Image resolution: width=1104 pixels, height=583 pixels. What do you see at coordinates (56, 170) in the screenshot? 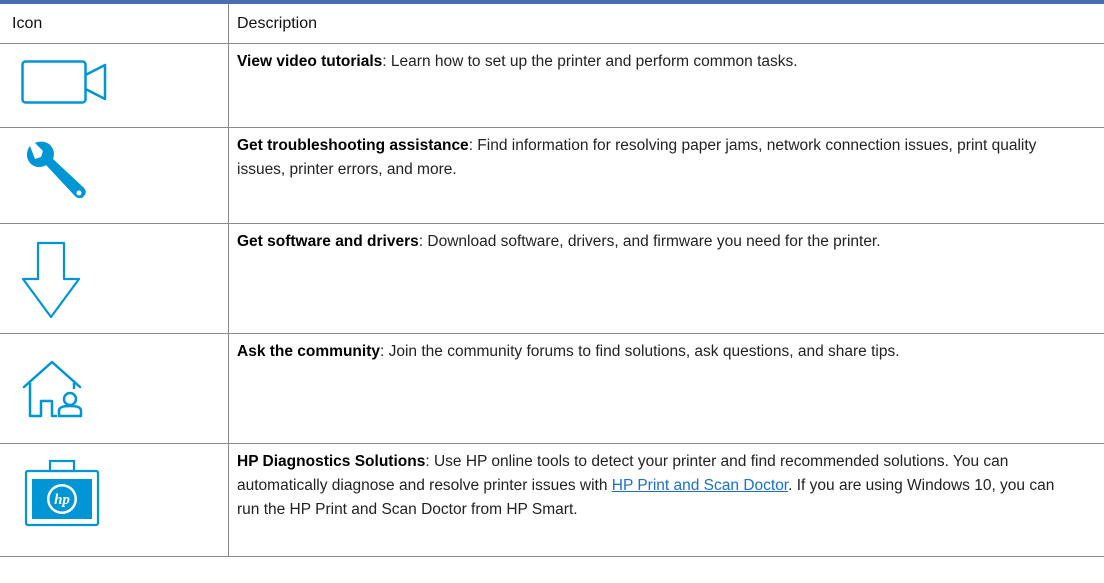
I see `wrench-icon` at bounding box center [56, 170].